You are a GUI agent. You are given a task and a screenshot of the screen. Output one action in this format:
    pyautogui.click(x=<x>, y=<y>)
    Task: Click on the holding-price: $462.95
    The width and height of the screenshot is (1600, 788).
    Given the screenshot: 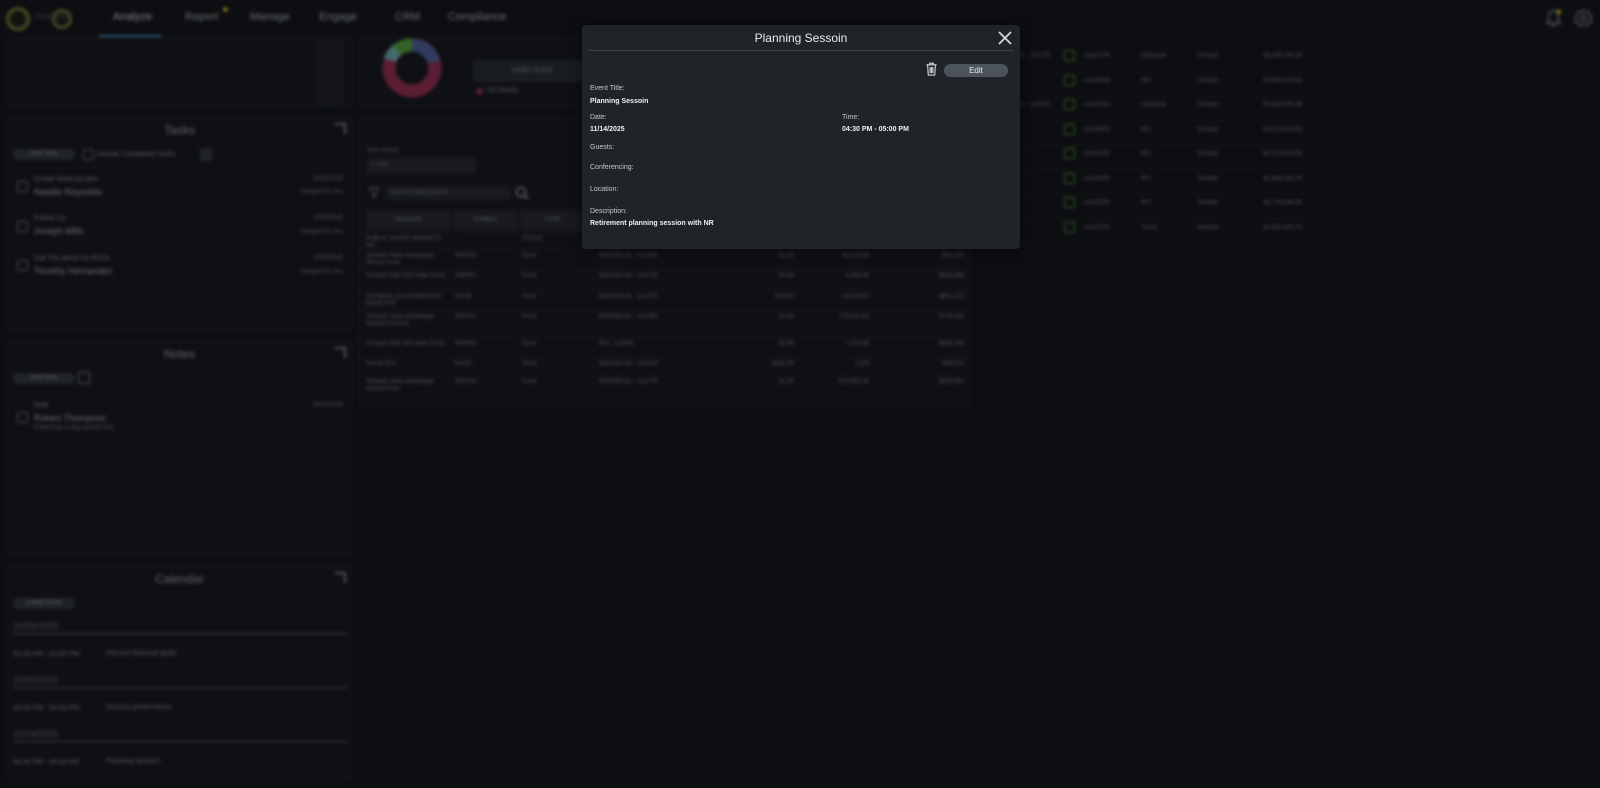 What is the action you would take?
    pyautogui.click(x=783, y=364)
    